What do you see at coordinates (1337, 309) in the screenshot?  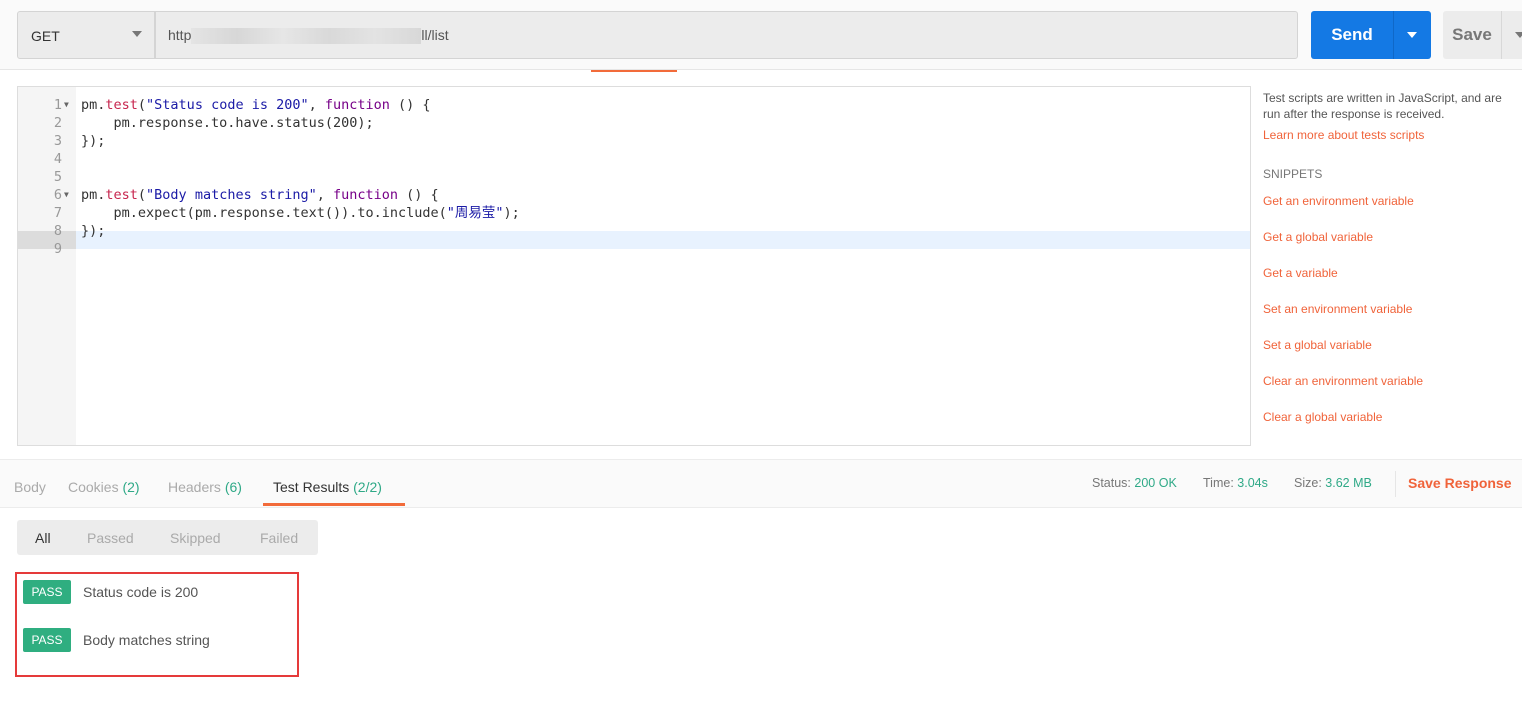 I see `snippet-link: Set an environment variable` at bounding box center [1337, 309].